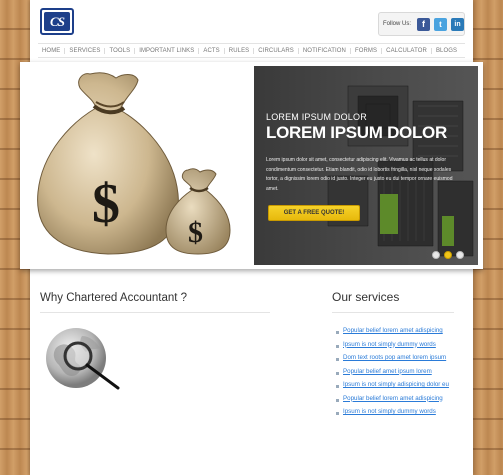  I want to click on list-item: Popular belief amet ipsum lorem, so click(404, 375).